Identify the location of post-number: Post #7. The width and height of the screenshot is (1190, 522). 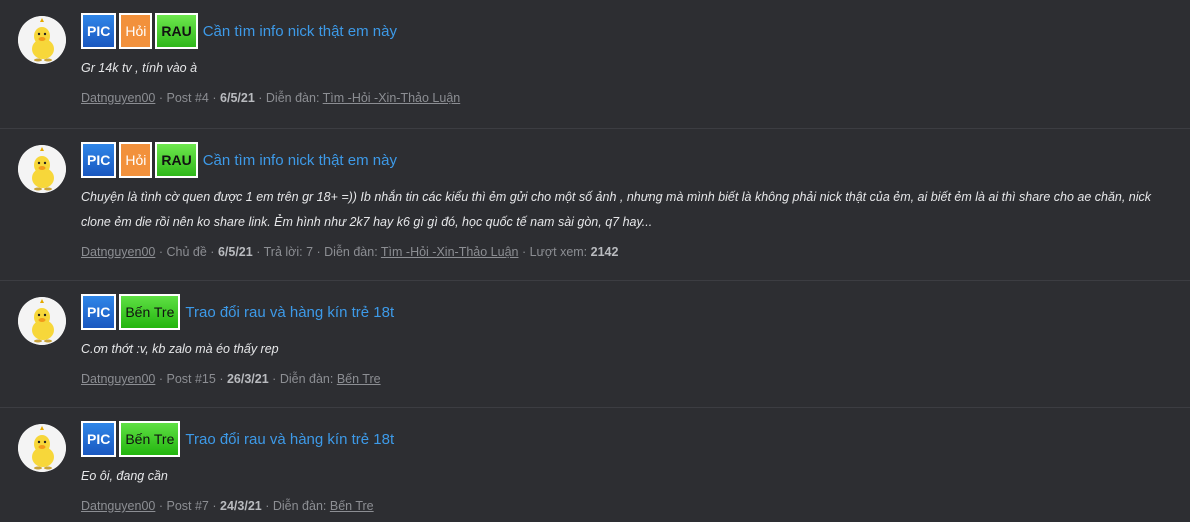
(187, 506).